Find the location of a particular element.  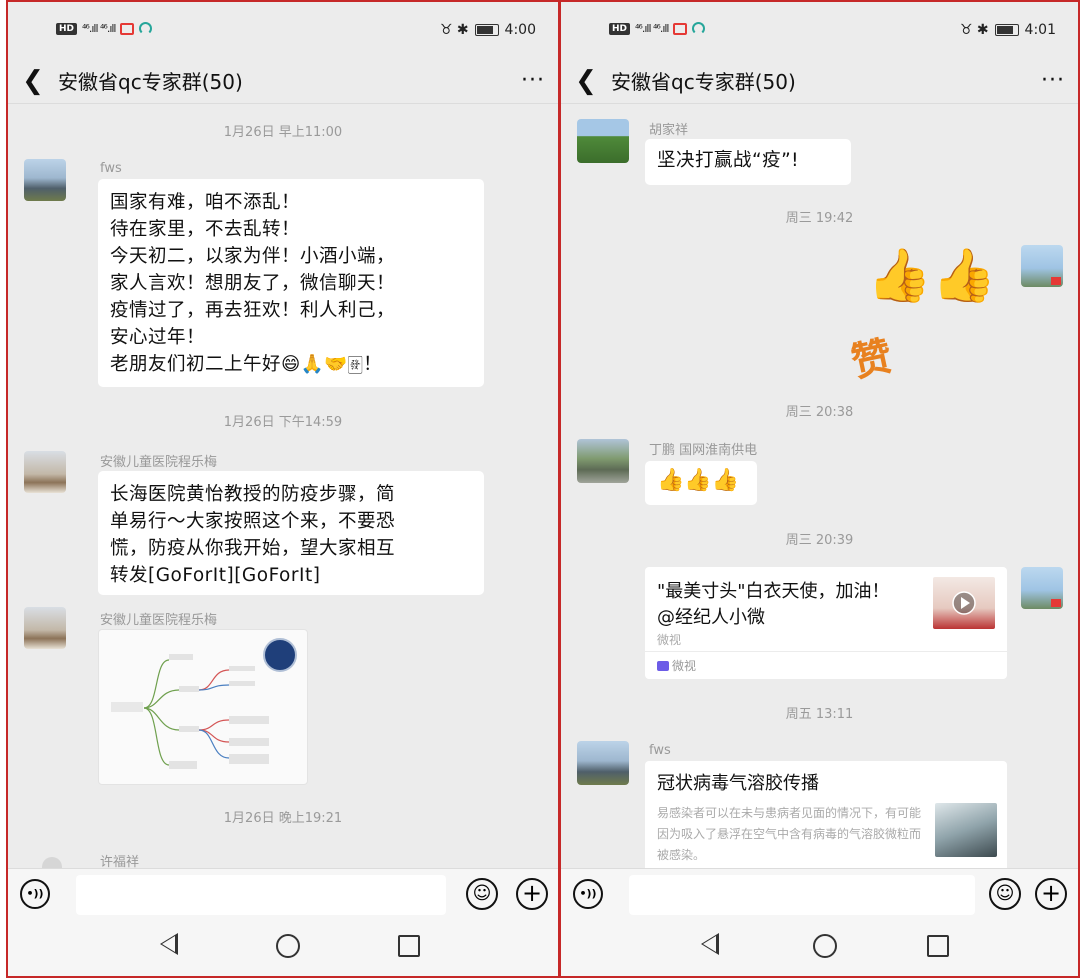

message-line: 待在家里，不去乱转！ is located at coordinates (205, 229).